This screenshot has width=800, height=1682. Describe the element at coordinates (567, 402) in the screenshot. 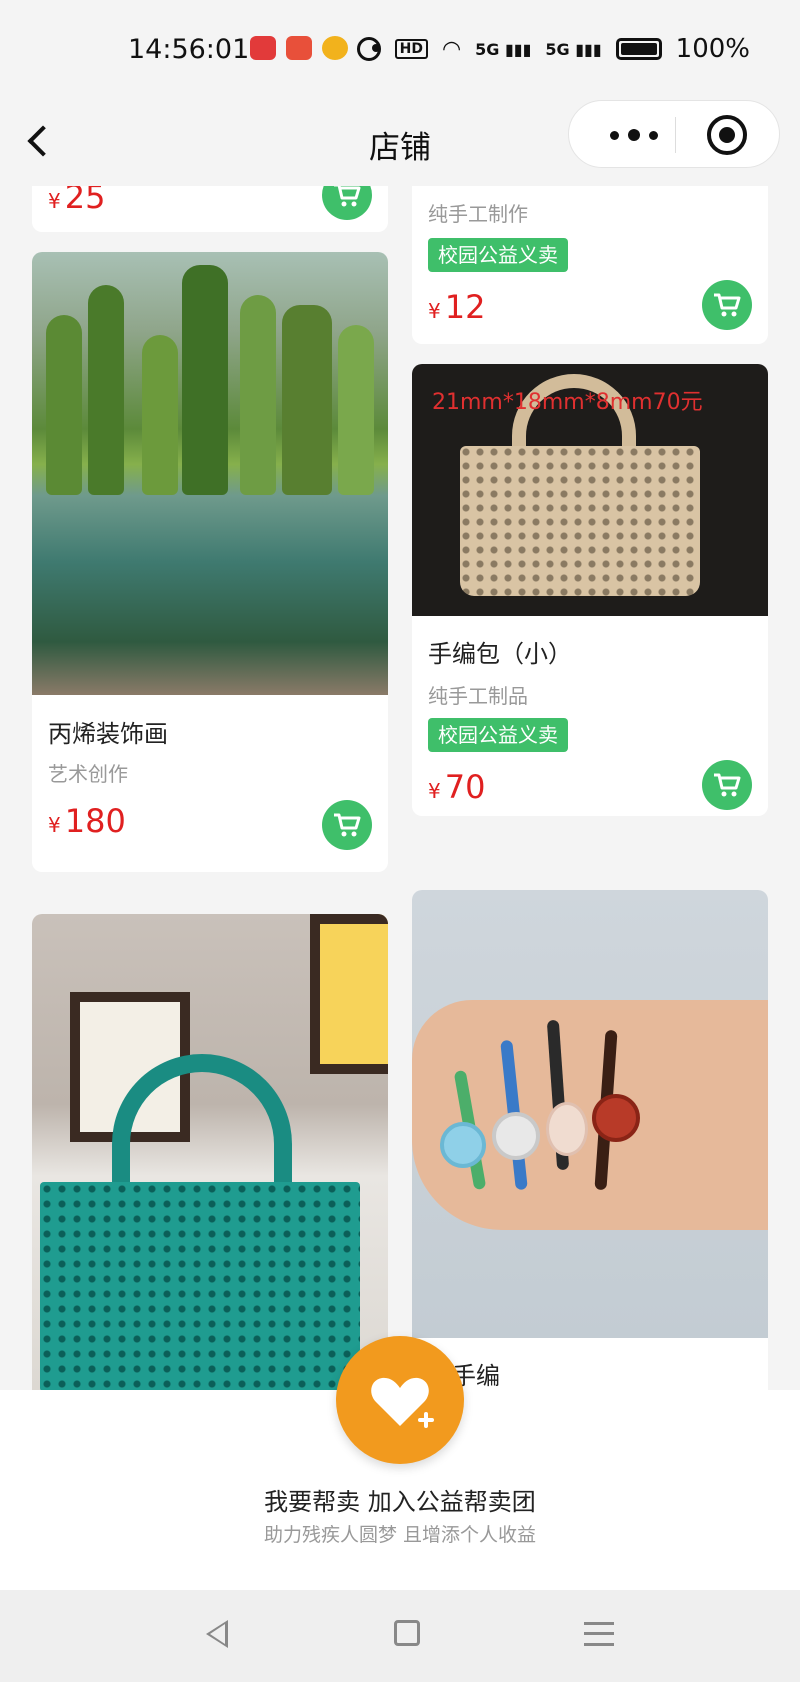

I see `image-caption: 21mm*18mm*8mm70元` at that location.